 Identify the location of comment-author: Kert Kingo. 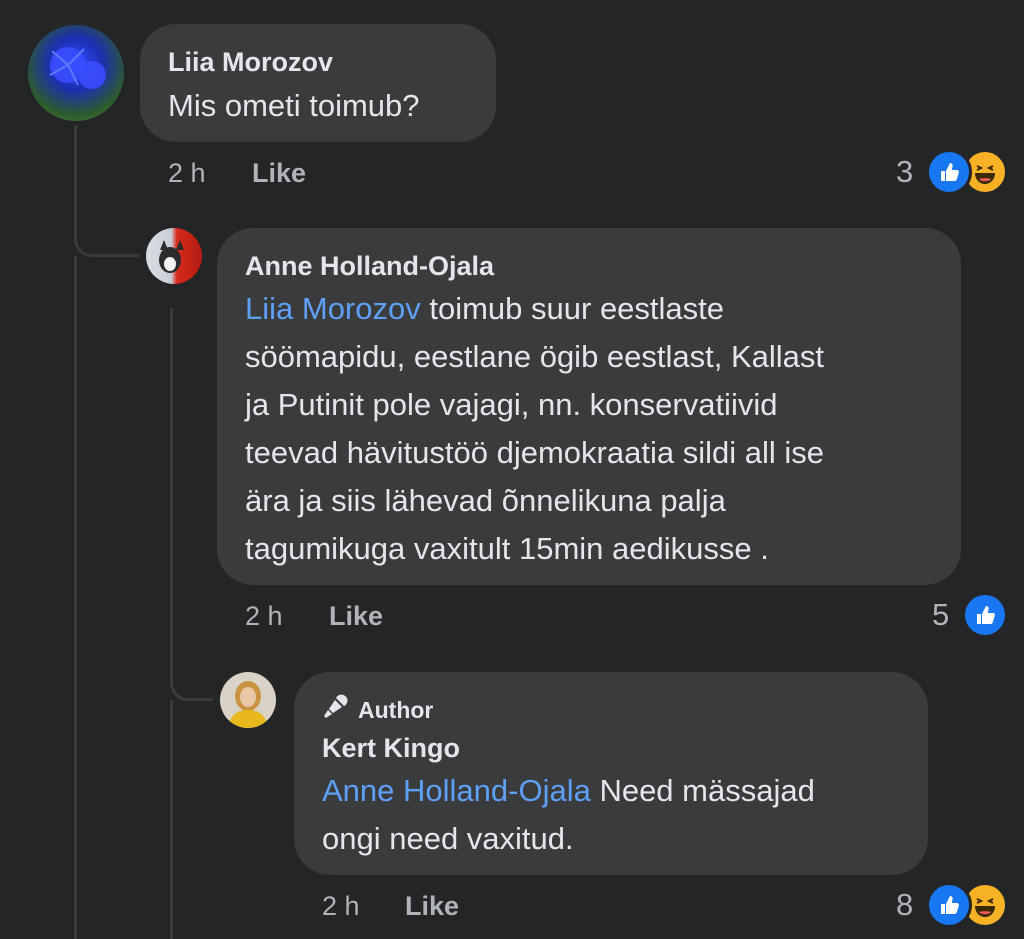
(391, 748).